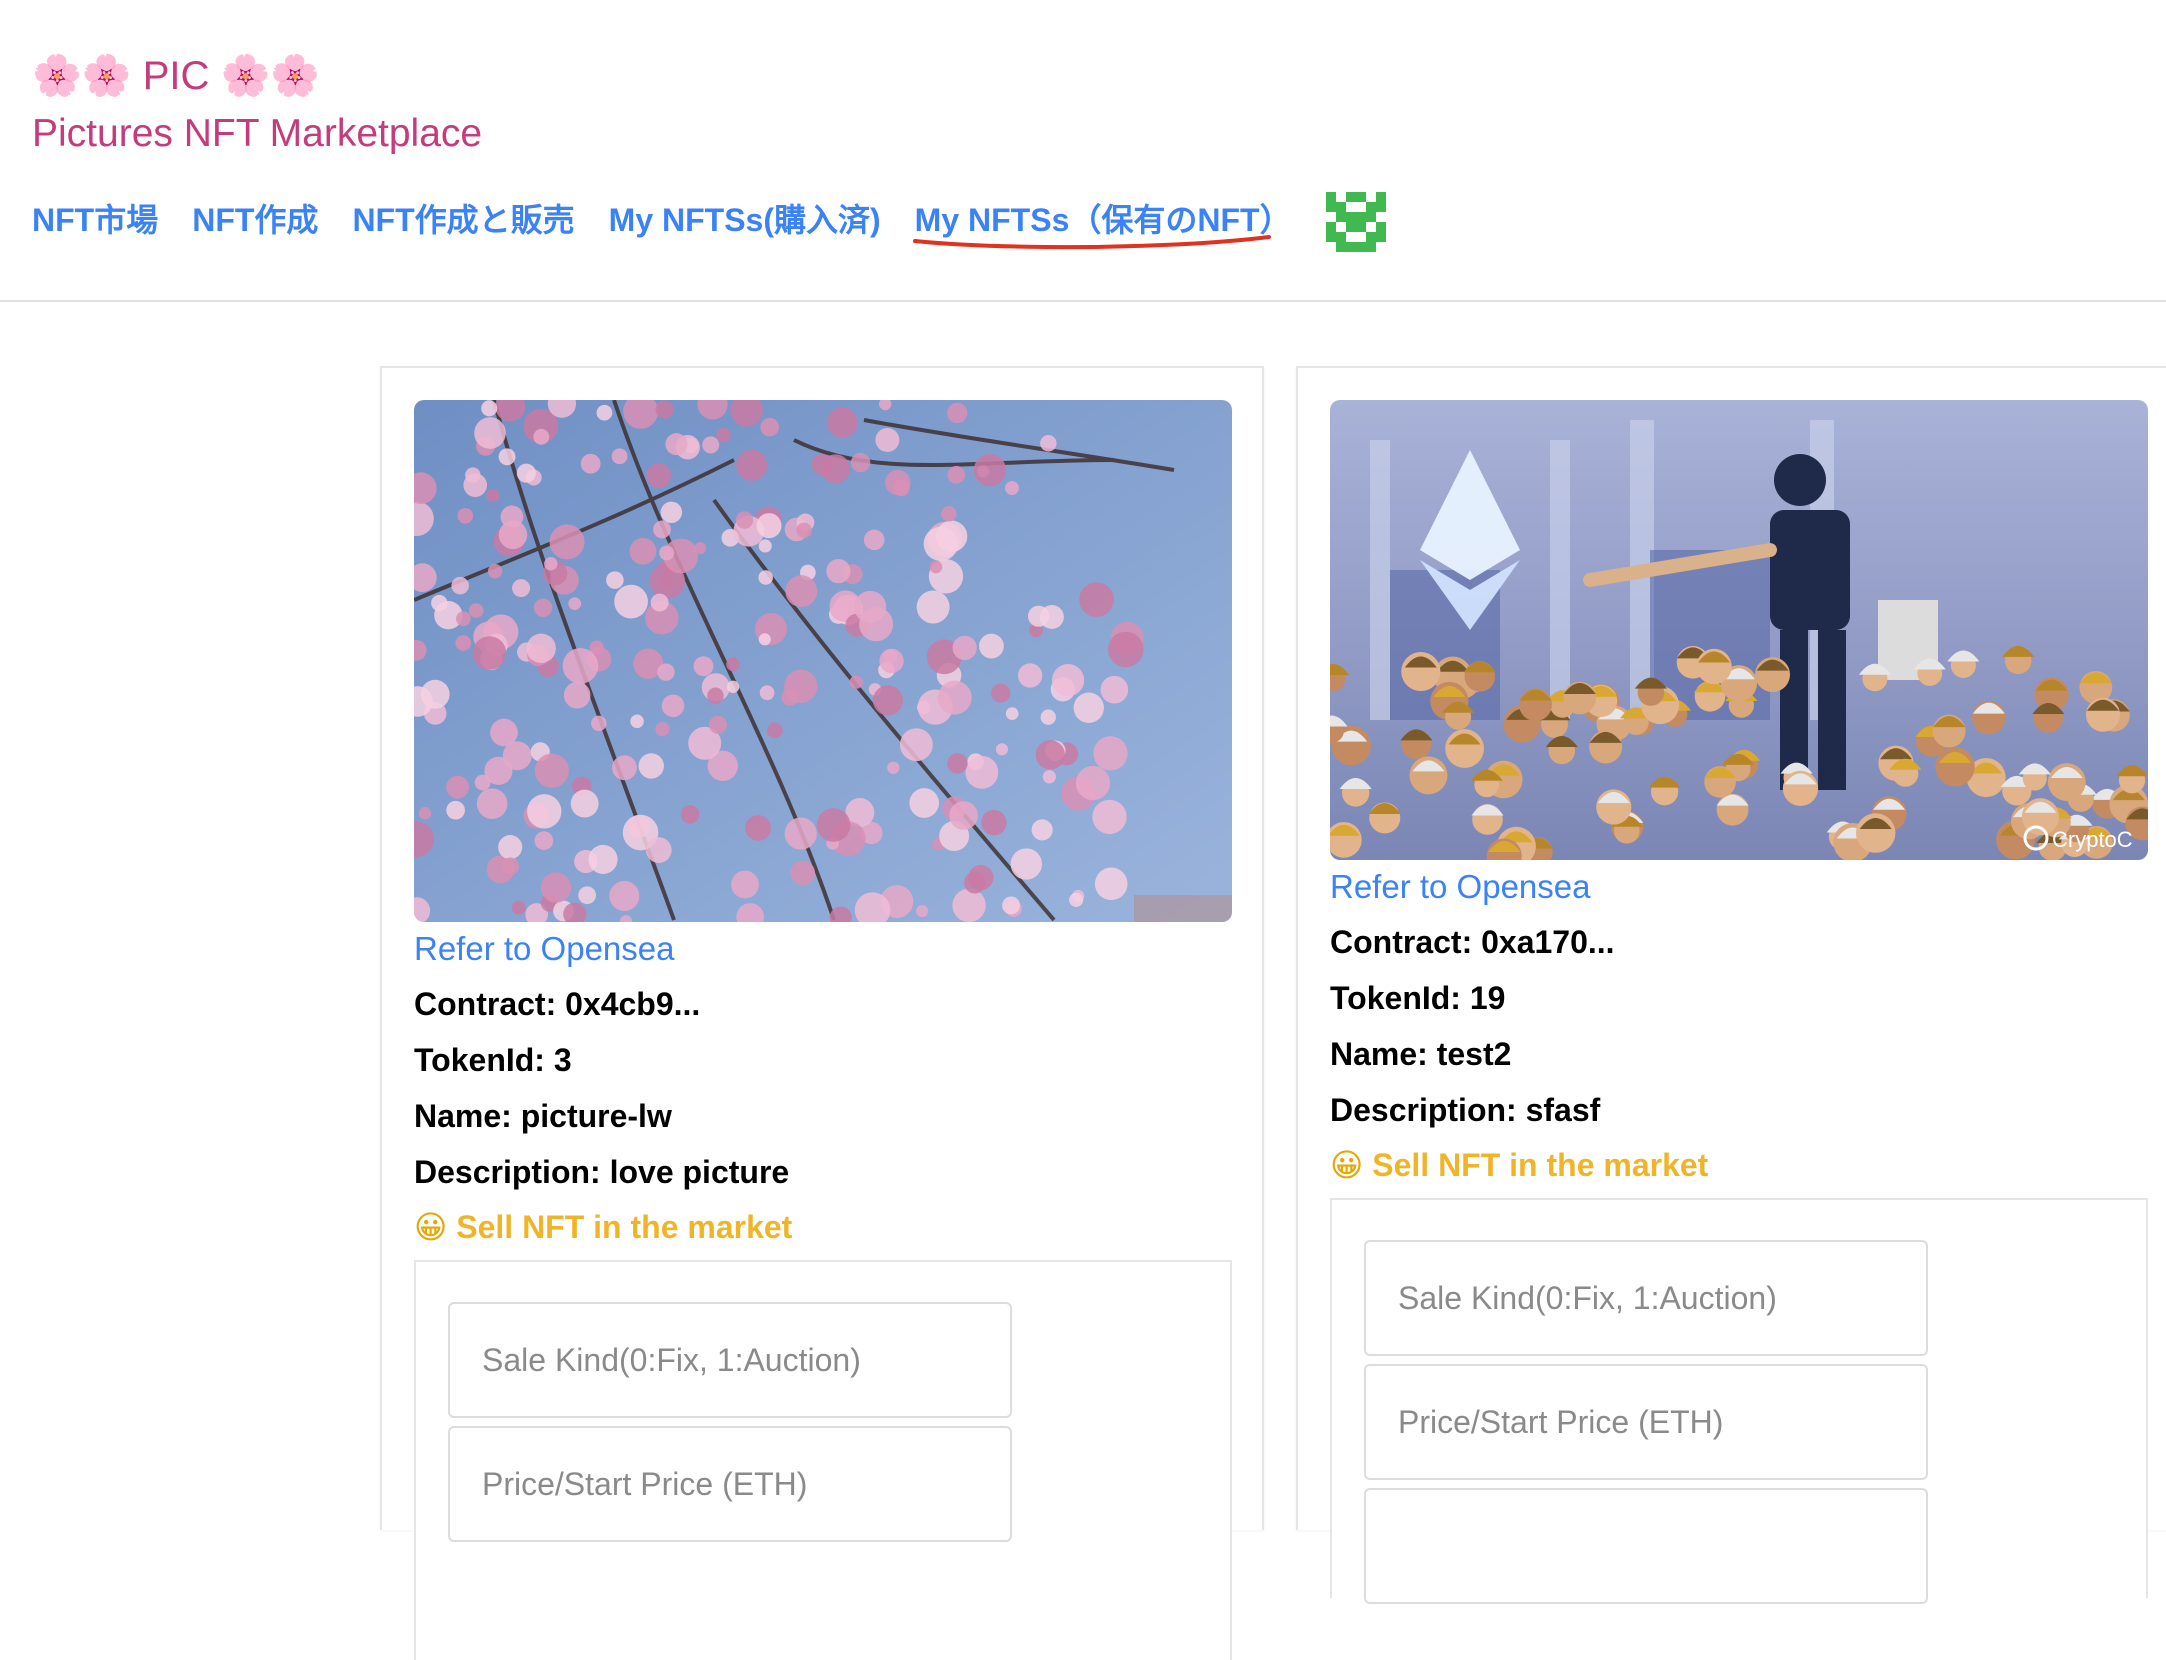 The height and width of the screenshot is (1660, 2166). I want to click on extra-input, so click(1646, 1546).